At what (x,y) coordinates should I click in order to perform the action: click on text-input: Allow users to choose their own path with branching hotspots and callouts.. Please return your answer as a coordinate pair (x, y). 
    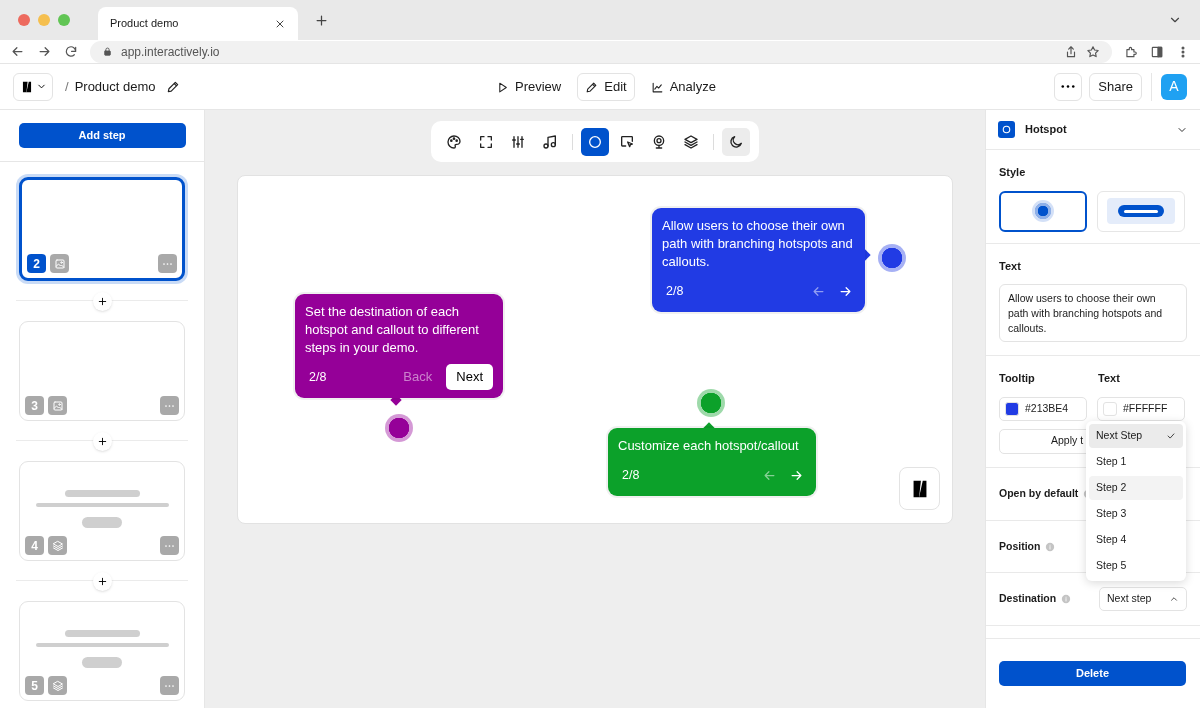
    Looking at the image, I should click on (1093, 312).